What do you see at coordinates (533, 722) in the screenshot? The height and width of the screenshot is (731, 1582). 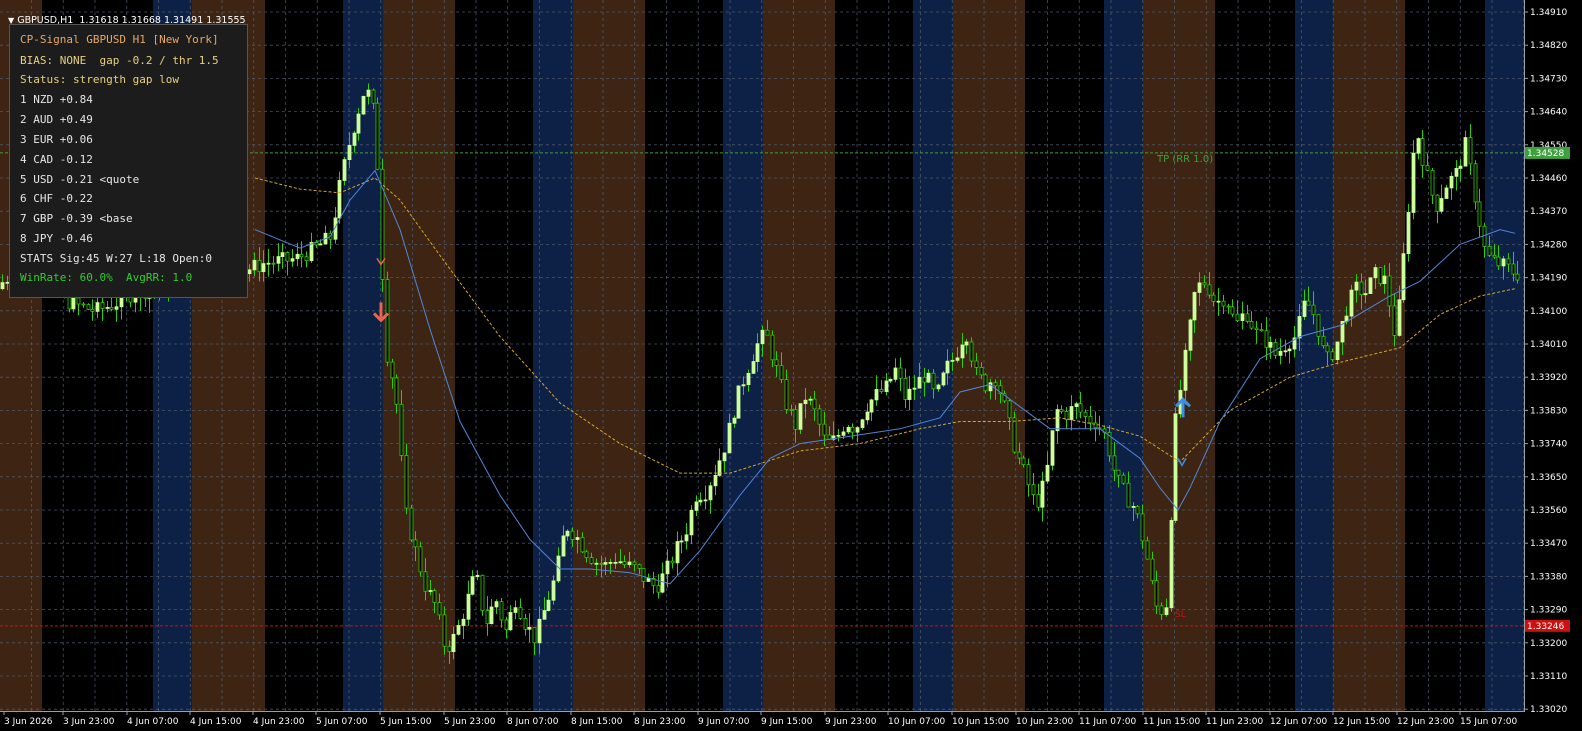 I see `time-axis-label: 8 Jun 07:00` at bounding box center [533, 722].